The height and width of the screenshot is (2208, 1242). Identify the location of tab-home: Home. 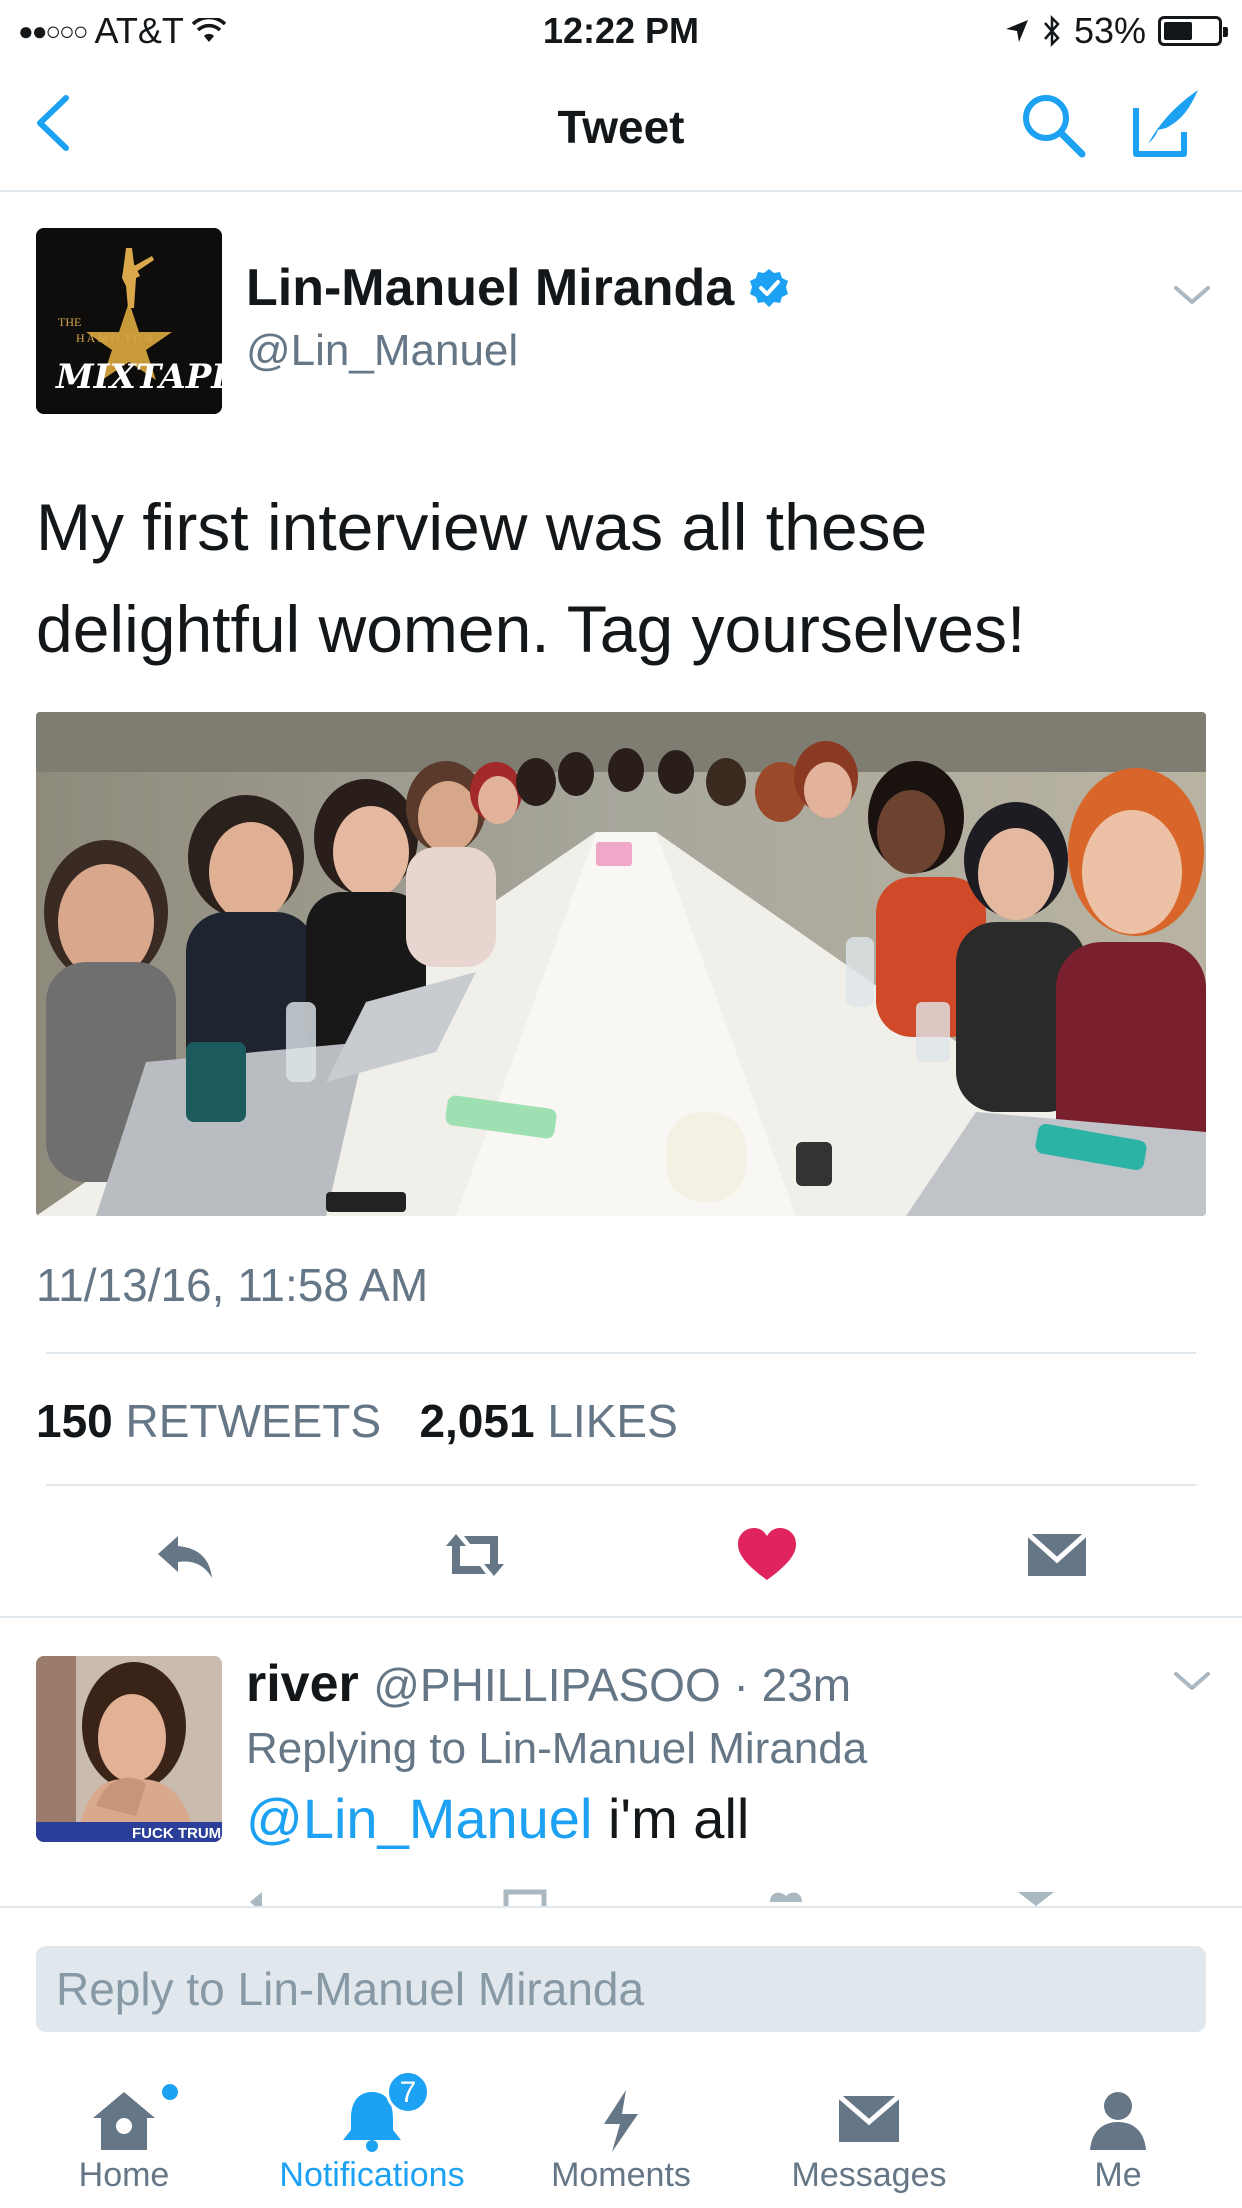
(124, 2124).